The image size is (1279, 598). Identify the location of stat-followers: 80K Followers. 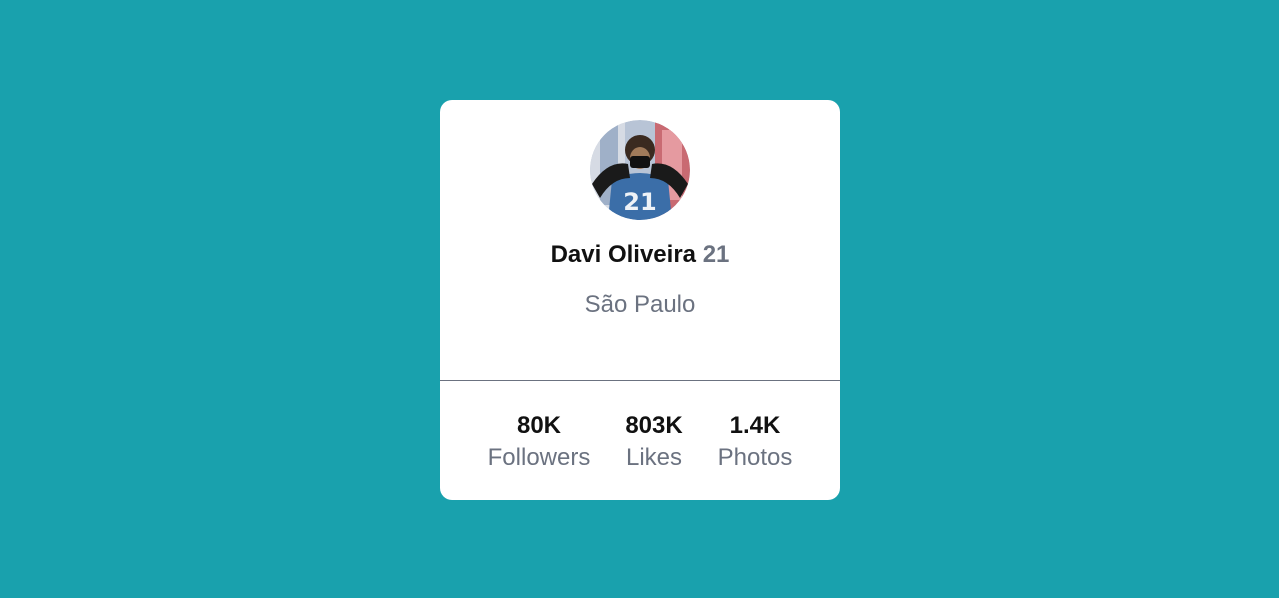
(539, 443).